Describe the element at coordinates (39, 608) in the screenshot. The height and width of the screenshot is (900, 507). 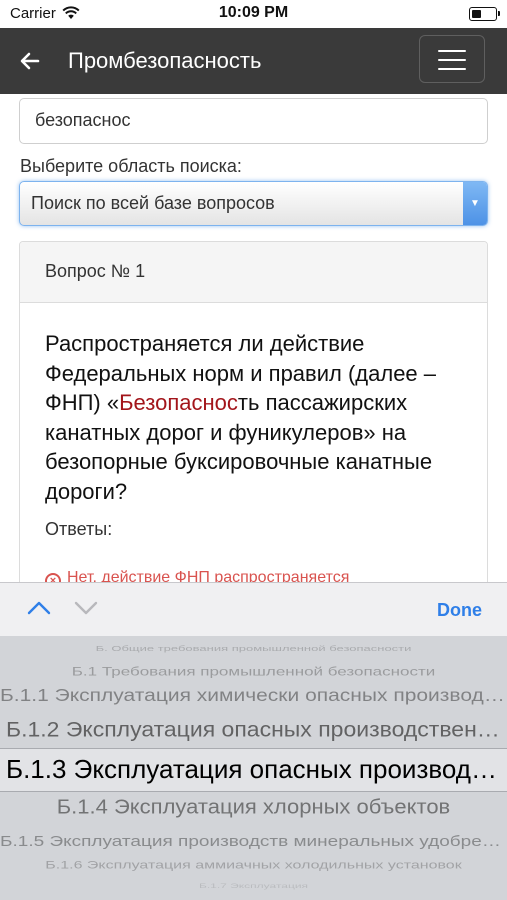
I see `chevron-up-icon` at that location.